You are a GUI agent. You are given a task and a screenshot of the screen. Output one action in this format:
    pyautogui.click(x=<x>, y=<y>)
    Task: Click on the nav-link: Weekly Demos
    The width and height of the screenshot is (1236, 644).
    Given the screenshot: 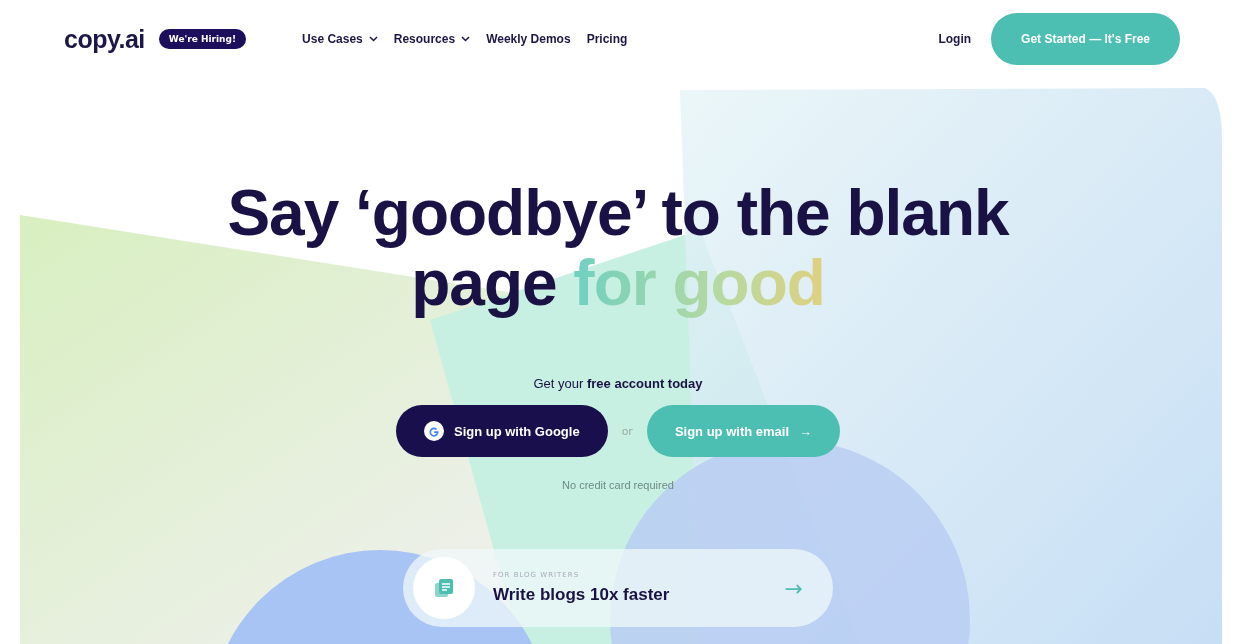 What is the action you would take?
    pyautogui.click(x=528, y=39)
    